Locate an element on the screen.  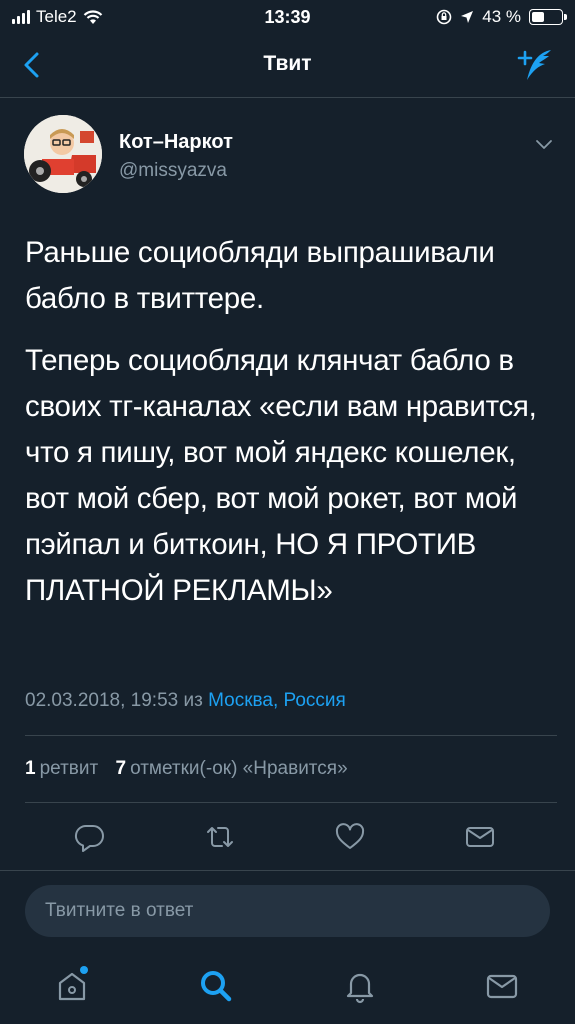
tweet-meta: 02.03.2018, 19:53 из Москва, Россия is located at coordinates (185, 701).